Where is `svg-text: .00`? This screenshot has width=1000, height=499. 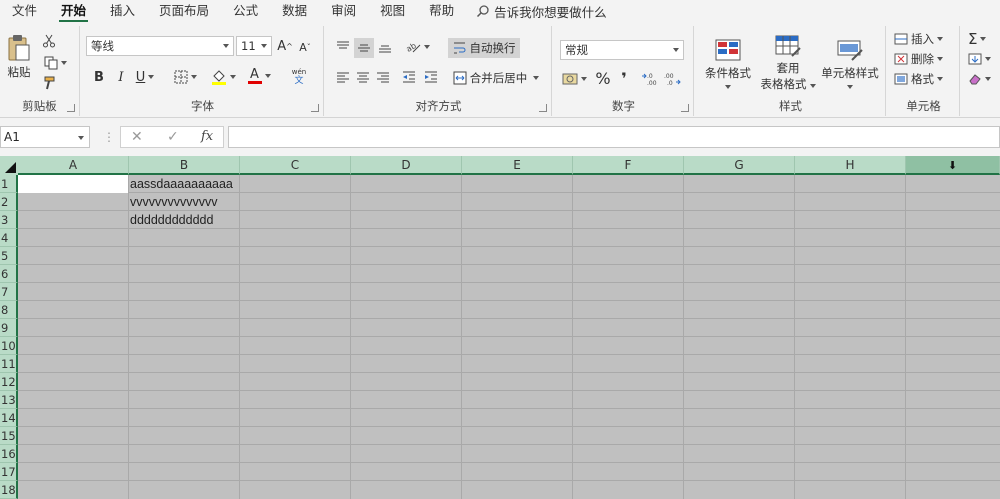
svg-text: .00 is located at coordinates (669, 76).